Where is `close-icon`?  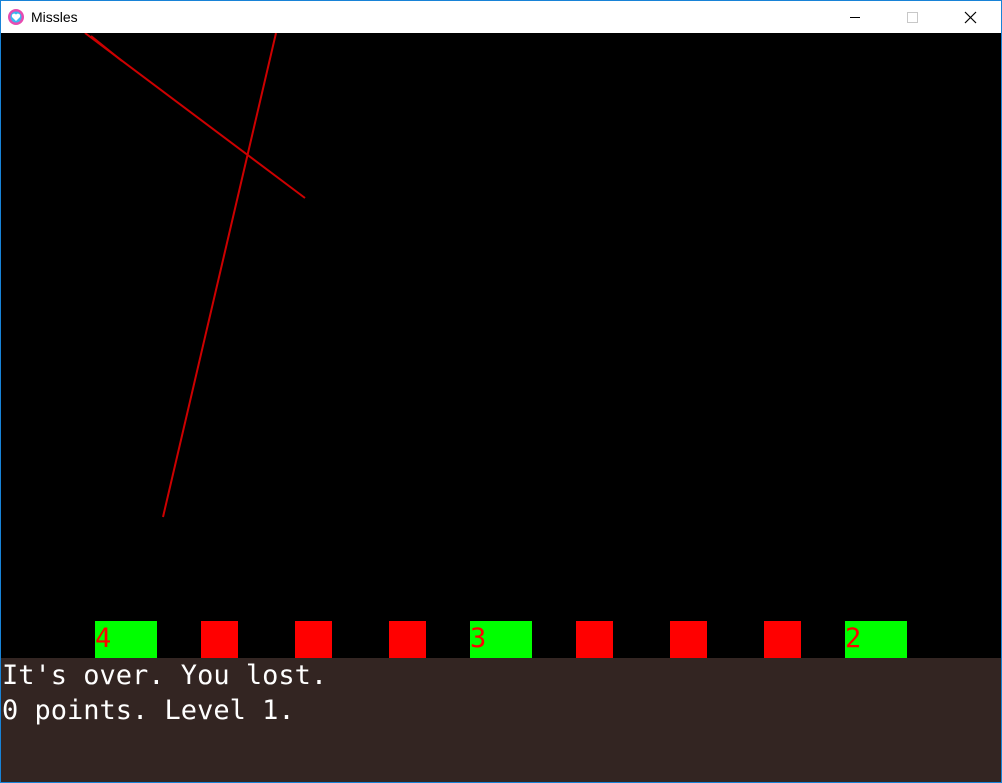 close-icon is located at coordinates (970, 17).